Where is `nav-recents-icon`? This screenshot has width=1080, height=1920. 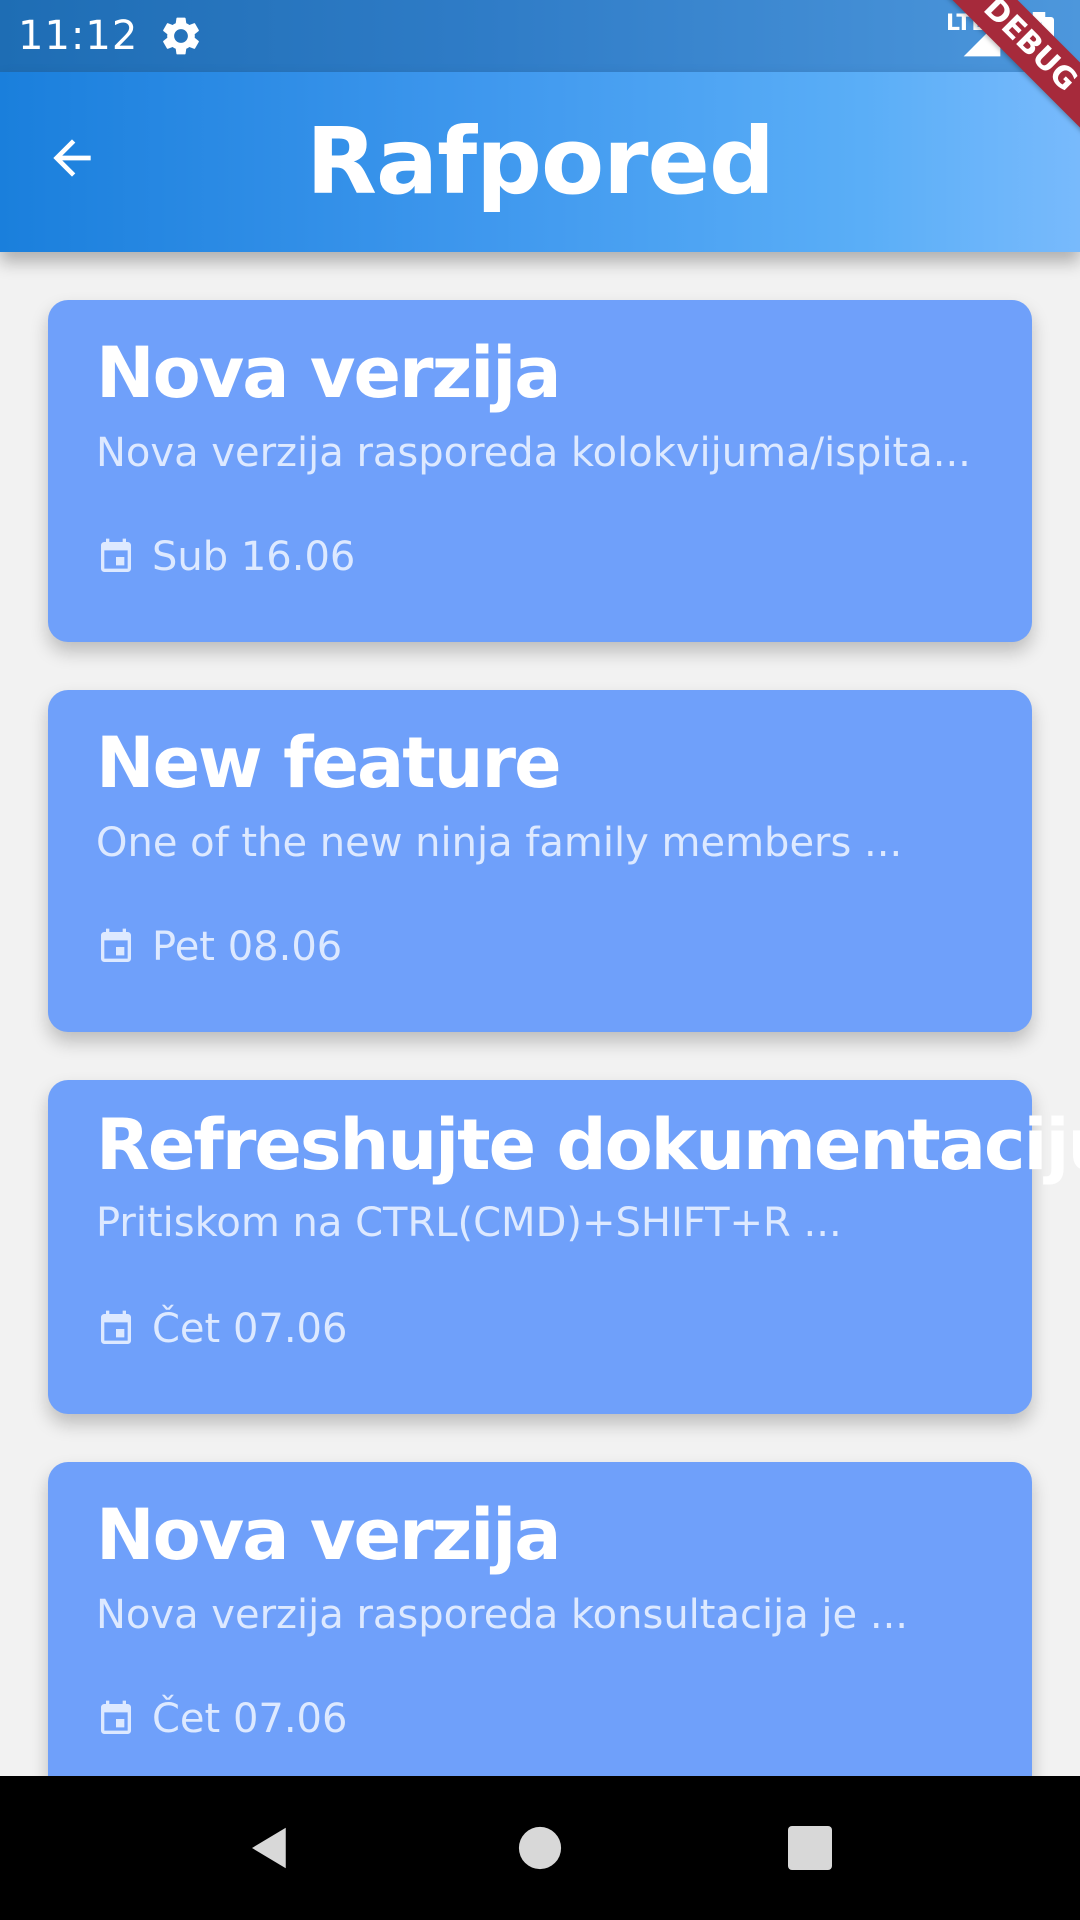
nav-recents-icon is located at coordinates (810, 1848).